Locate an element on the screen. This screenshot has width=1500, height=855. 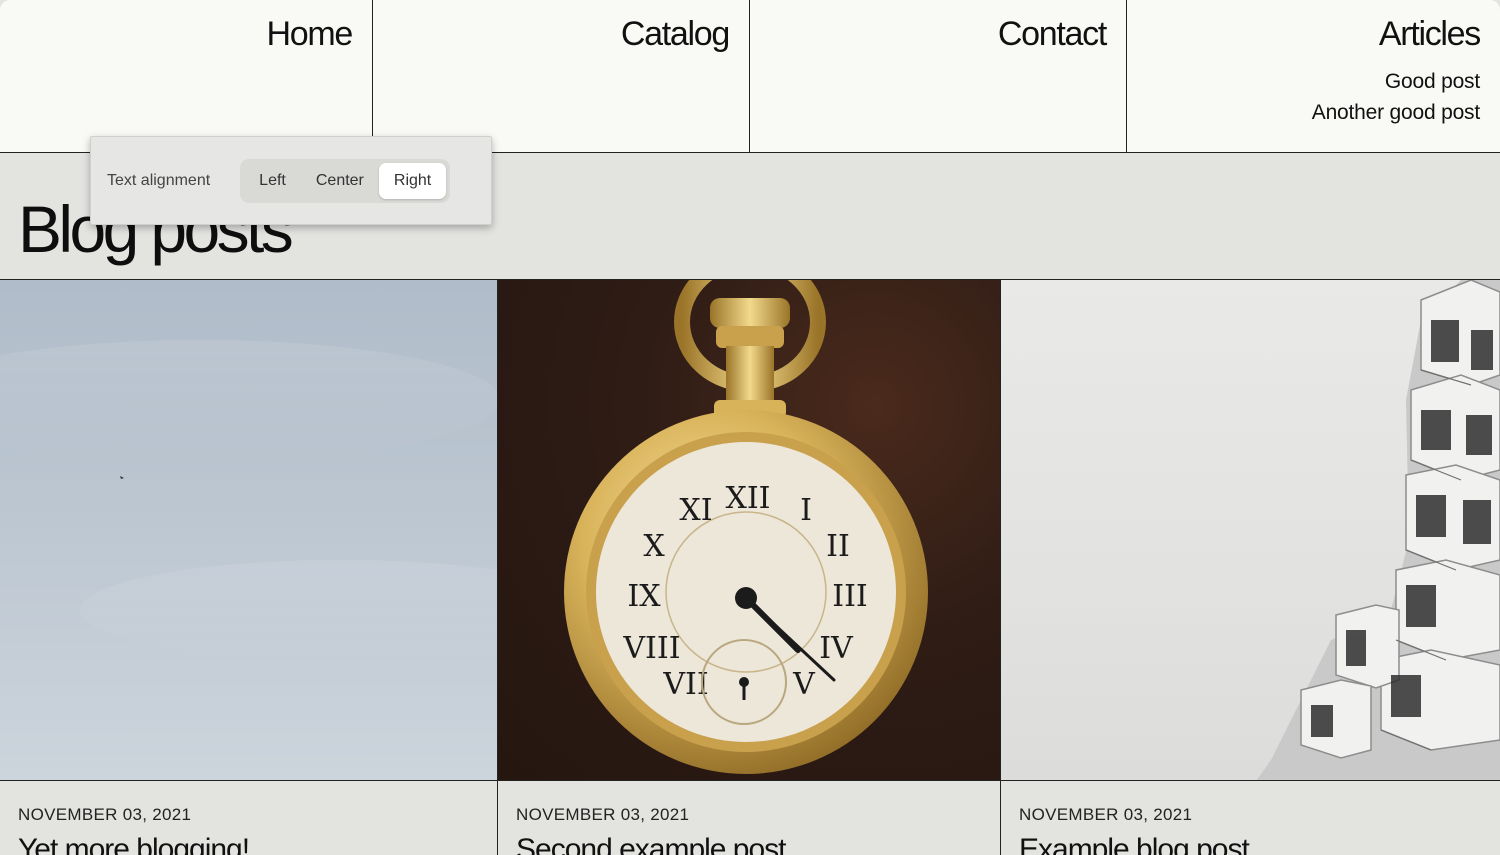
svg-text: XII is located at coordinates (747, 498).